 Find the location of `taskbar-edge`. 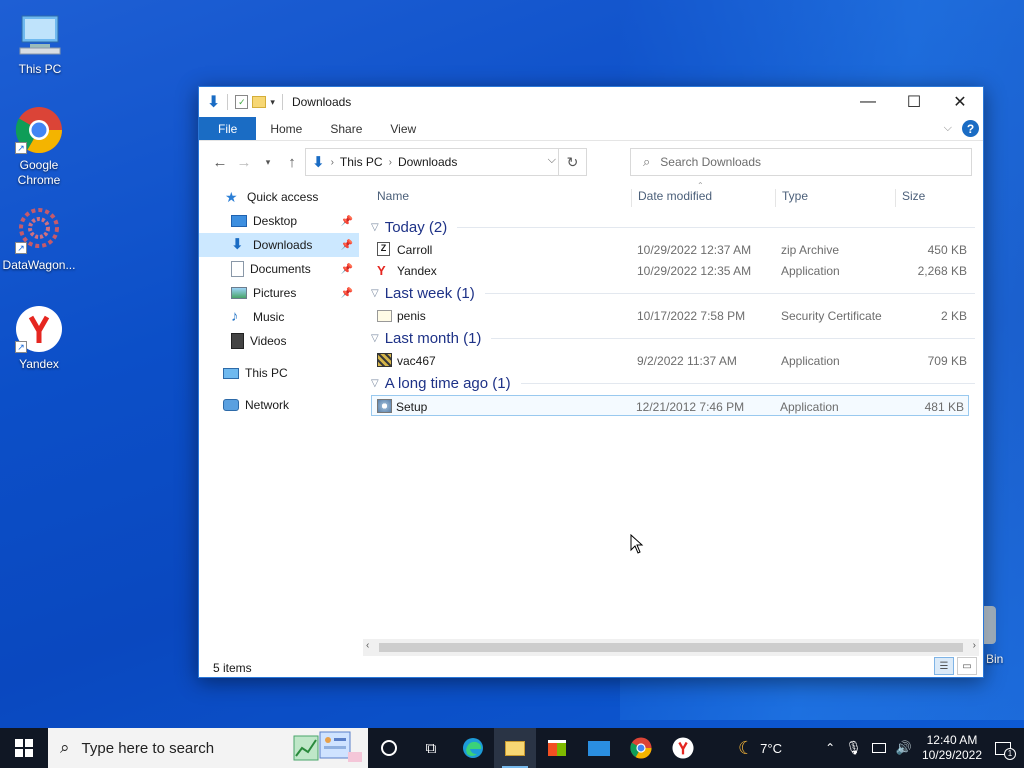

taskbar-edge is located at coordinates (473, 748).